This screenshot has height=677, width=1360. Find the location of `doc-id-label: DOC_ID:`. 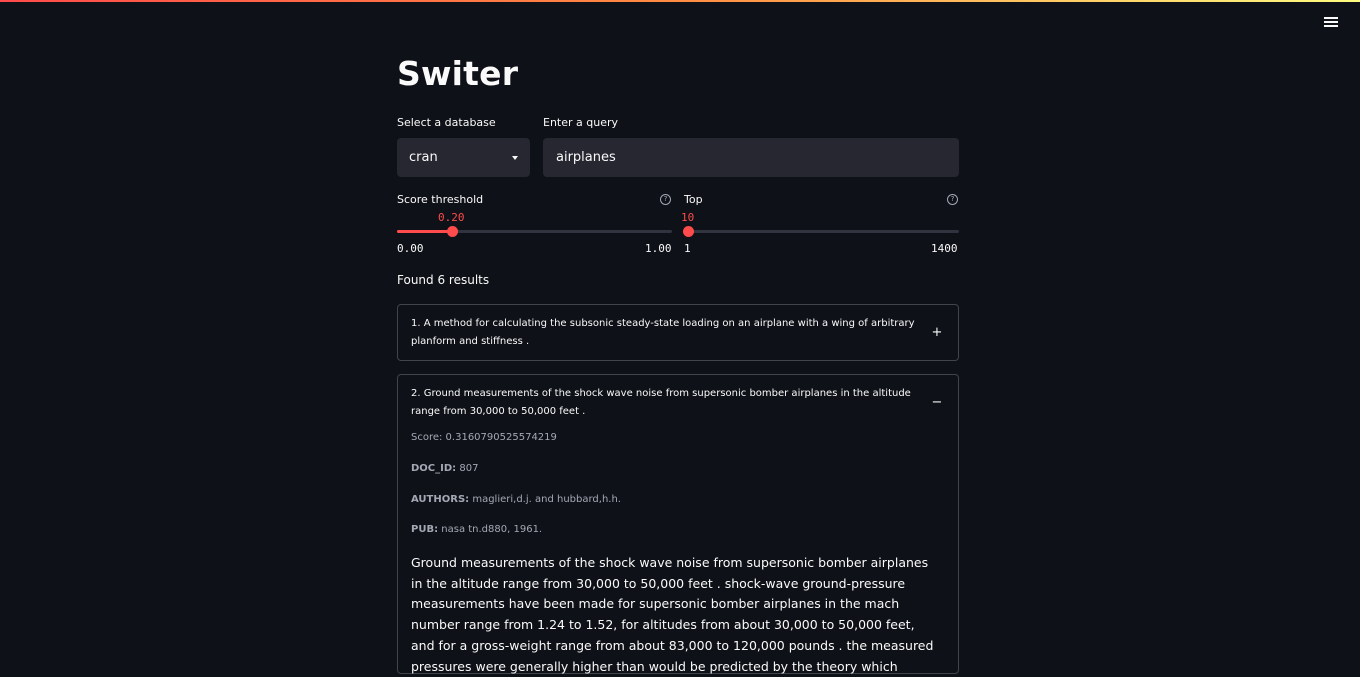

doc-id-label: DOC_ID: is located at coordinates (434, 468).